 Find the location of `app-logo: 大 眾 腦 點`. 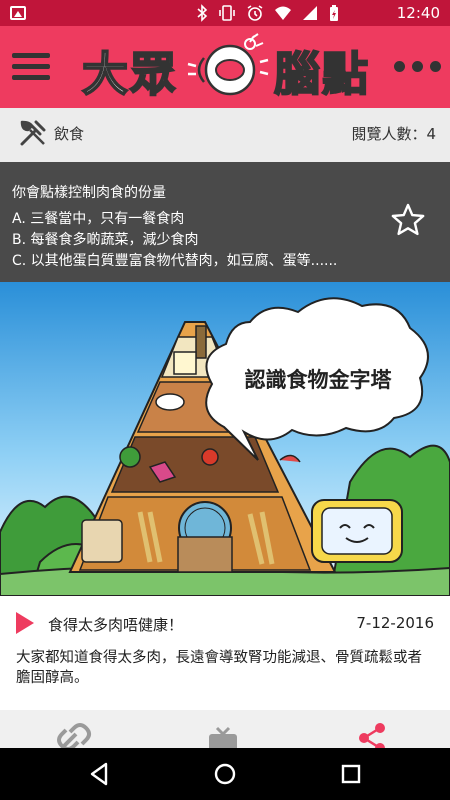

app-logo: 大 眾 腦 點 is located at coordinates (225, 67).